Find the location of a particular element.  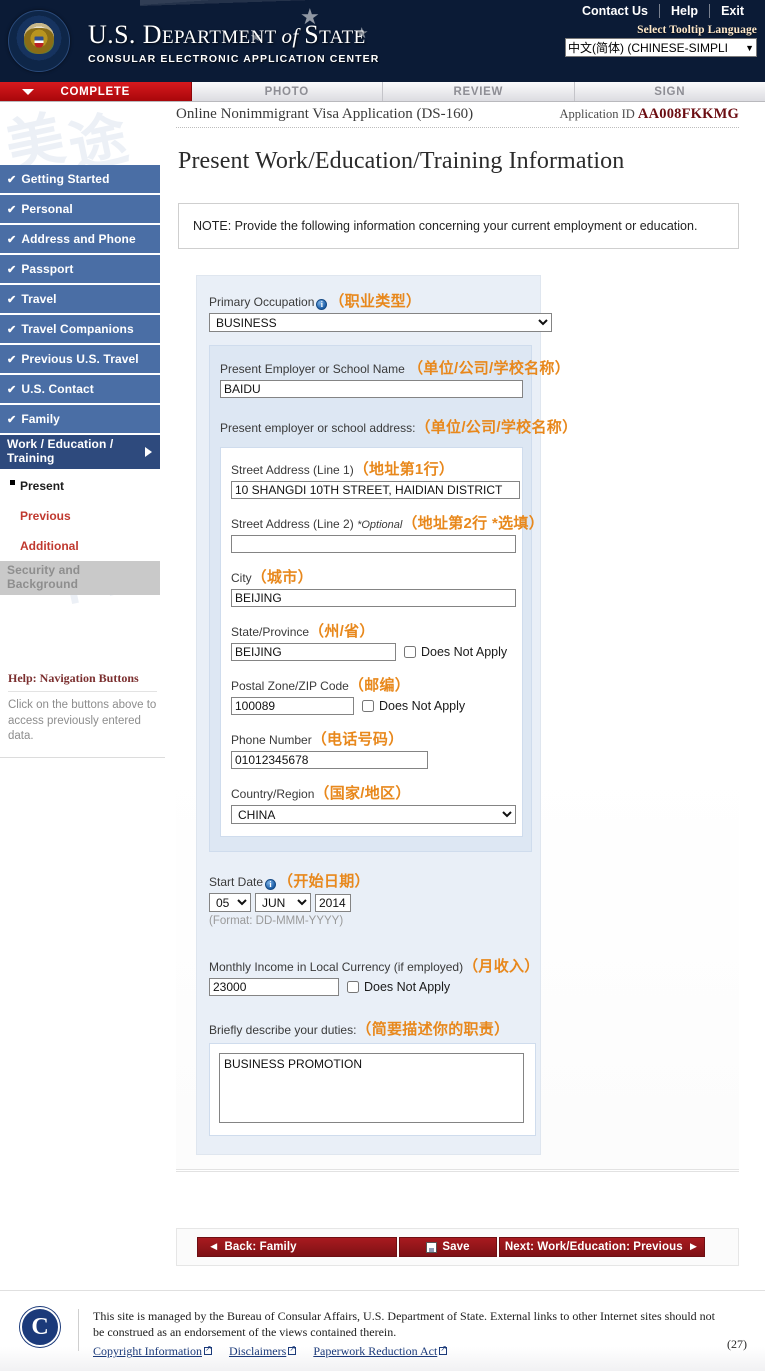

city-label-text: City is located at coordinates (241, 578).